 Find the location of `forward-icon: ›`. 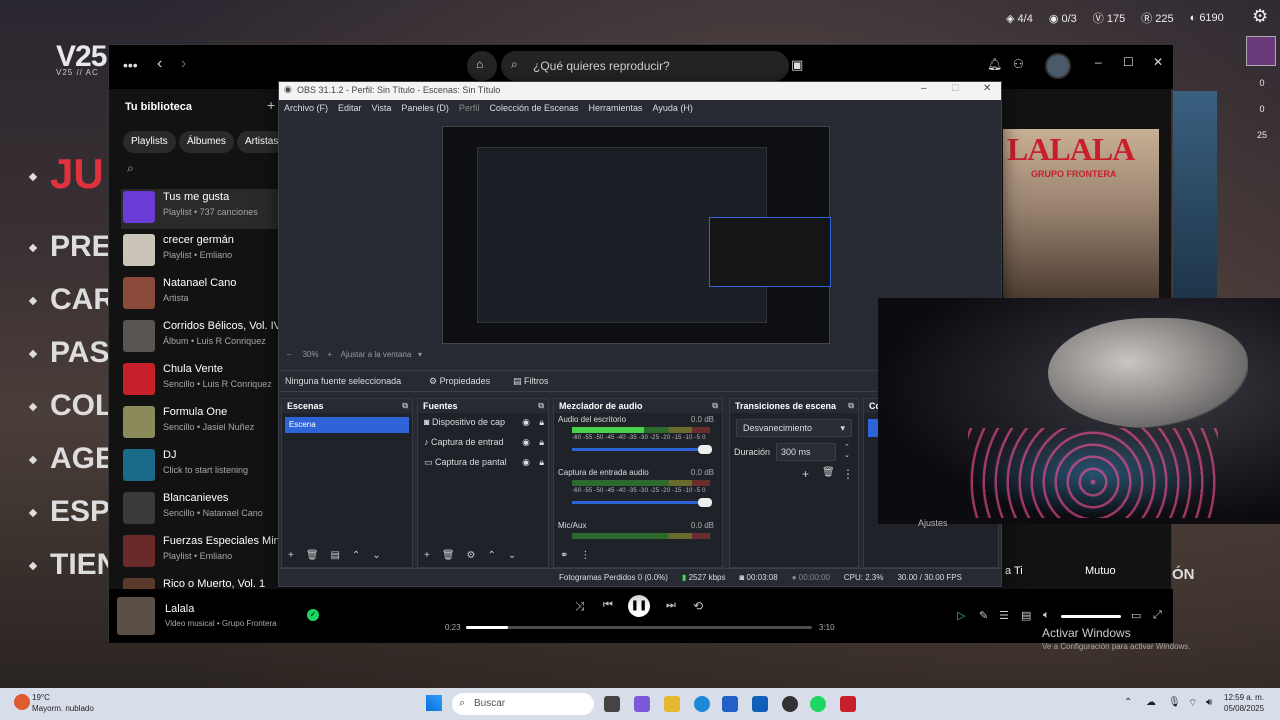

forward-icon: › is located at coordinates (183, 64).